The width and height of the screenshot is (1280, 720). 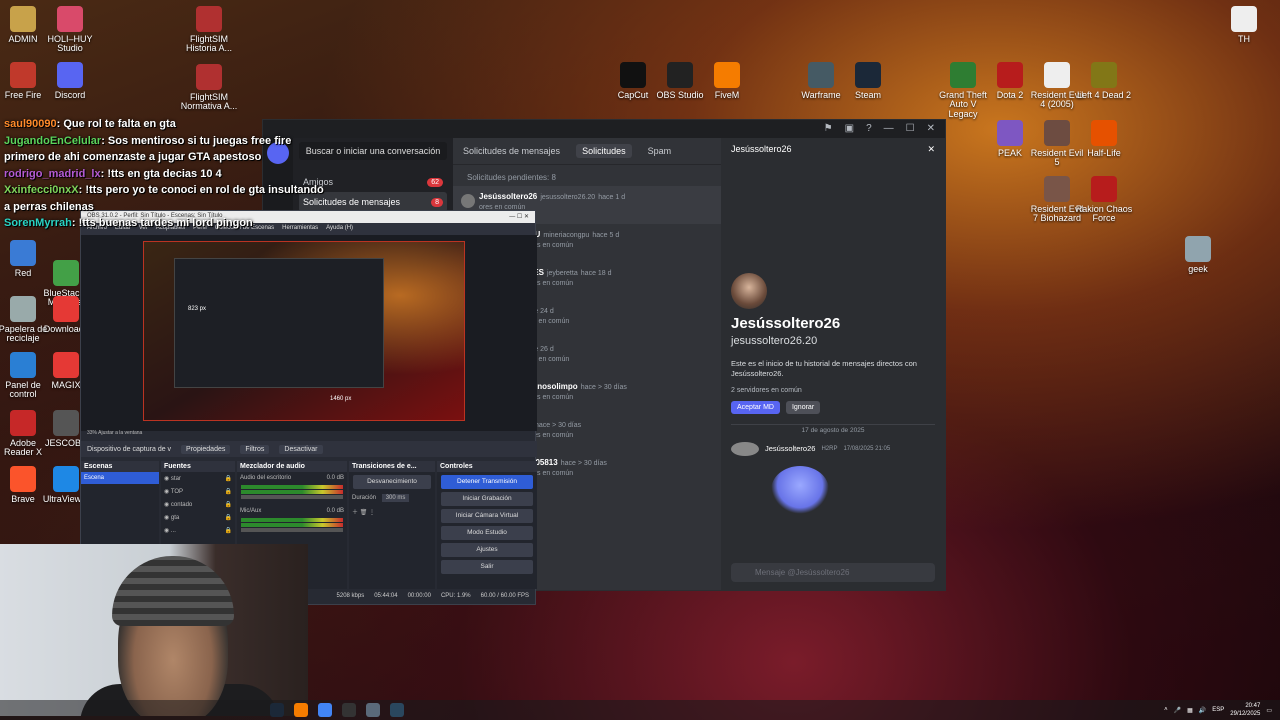 What do you see at coordinates (341, 399) in the screenshot?
I see `preview-width-label: 1460 px` at bounding box center [341, 399].